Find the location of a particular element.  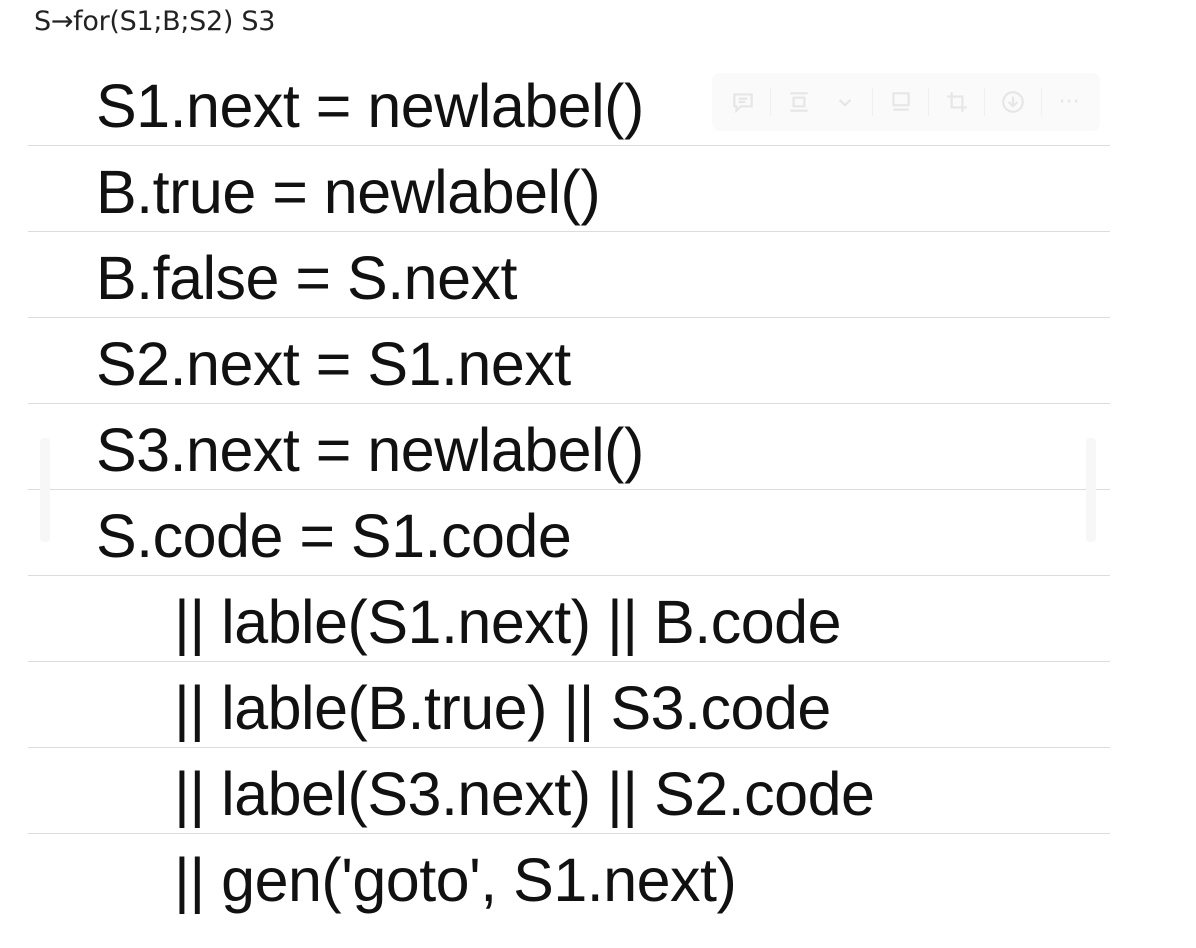

rule-row: B.true = newlabel() is located at coordinates (569, 189).